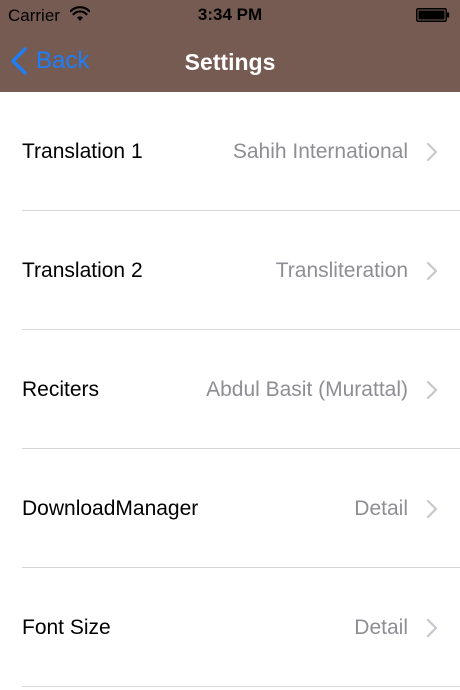 The image size is (460, 690). I want to click on row-label: Translation 1, so click(82, 151).